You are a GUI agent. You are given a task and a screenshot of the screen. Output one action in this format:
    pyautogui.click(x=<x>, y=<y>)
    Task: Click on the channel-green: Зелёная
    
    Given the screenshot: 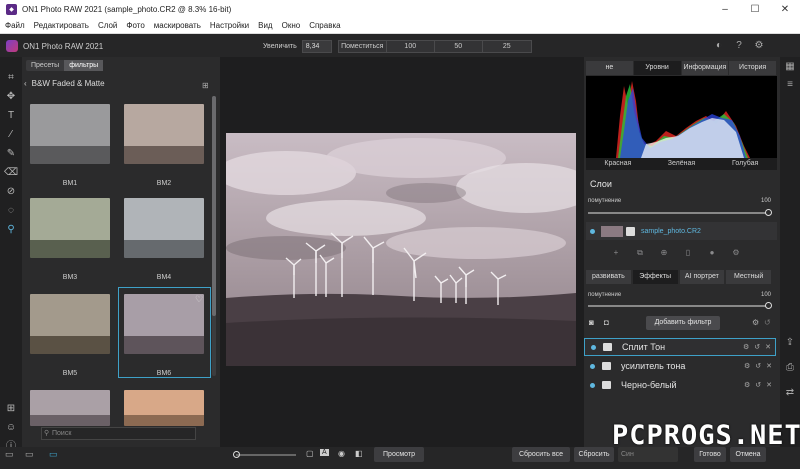 What is the action you would take?
    pyautogui.click(x=682, y=164)
    